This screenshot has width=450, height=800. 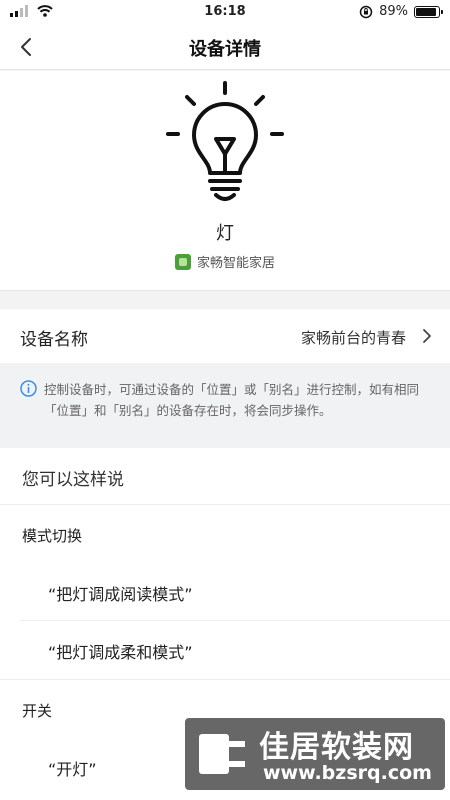 What do you see at coordinates (336, 747) in the screenshot?
I see `watermark-title: 佳居软装网` at bounding box center [336, 747].